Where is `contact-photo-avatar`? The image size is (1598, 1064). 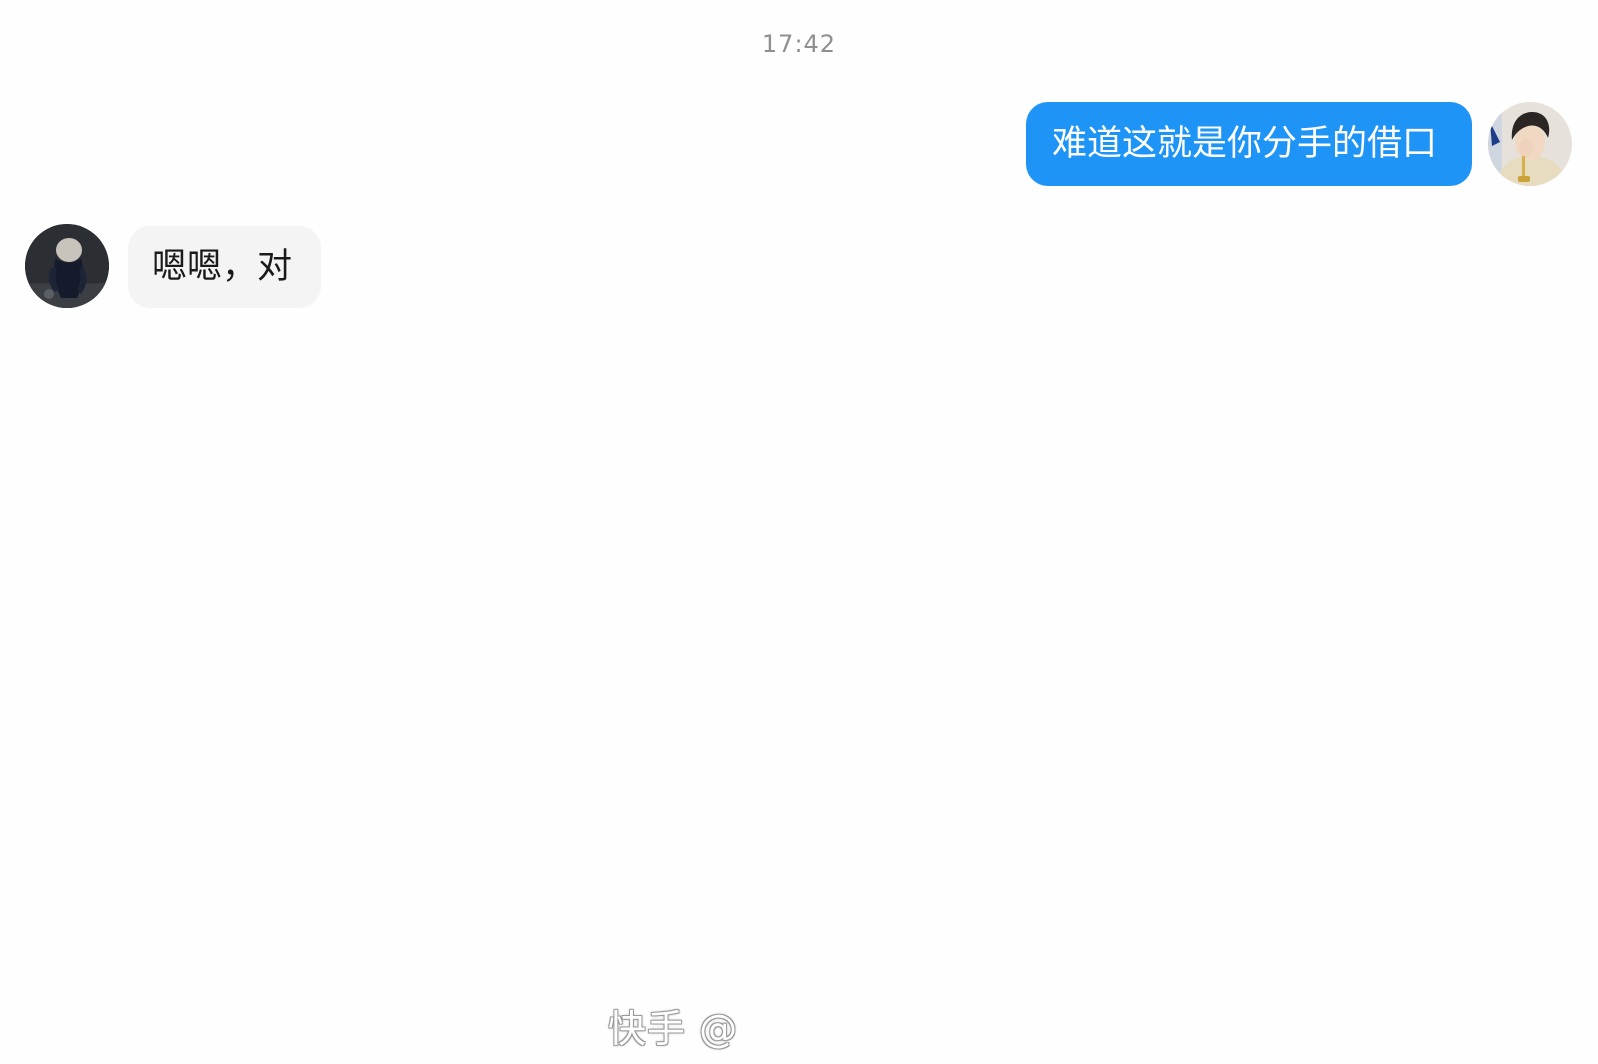
contact-photo-avatar is located at coordinates (67, 266).